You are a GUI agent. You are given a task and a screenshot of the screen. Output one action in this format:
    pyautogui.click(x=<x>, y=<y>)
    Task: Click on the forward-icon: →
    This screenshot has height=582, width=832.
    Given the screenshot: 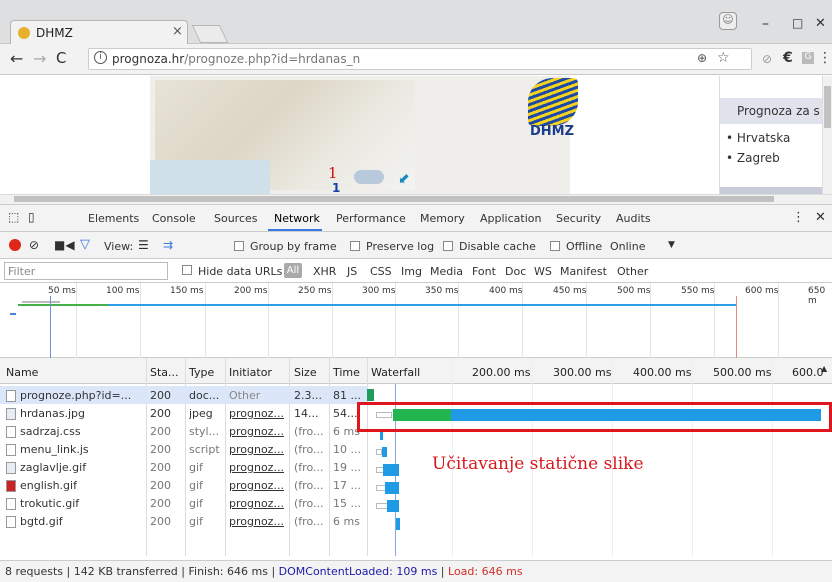 What is the action you would take?
    pyautogui.click(x=39, y=58)
    